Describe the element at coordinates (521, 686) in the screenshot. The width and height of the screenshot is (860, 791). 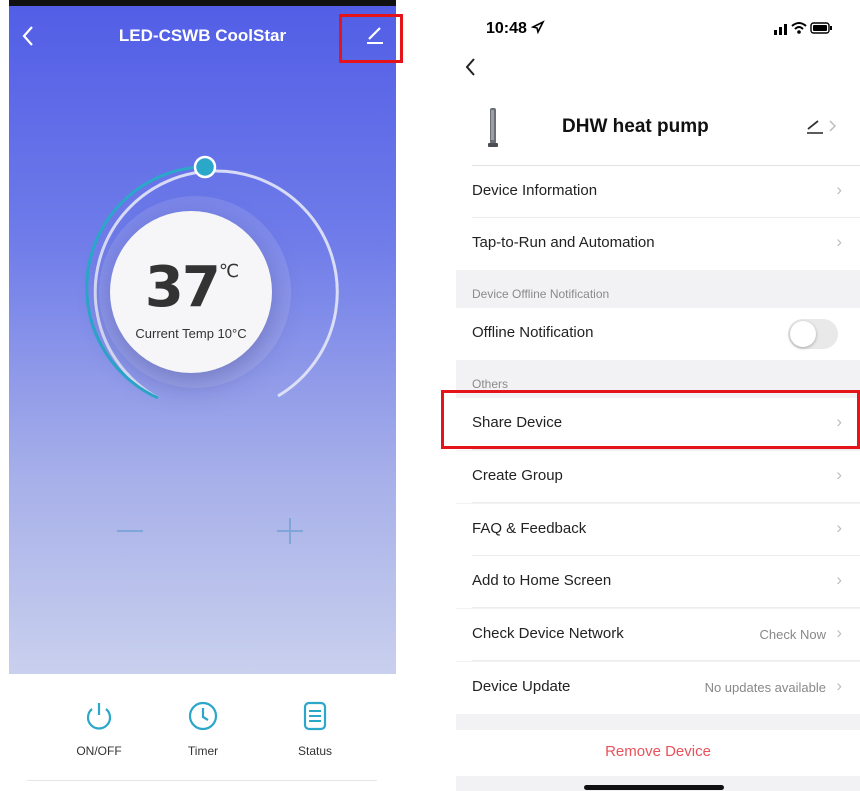
I see `row-label: Device Update` at that location.